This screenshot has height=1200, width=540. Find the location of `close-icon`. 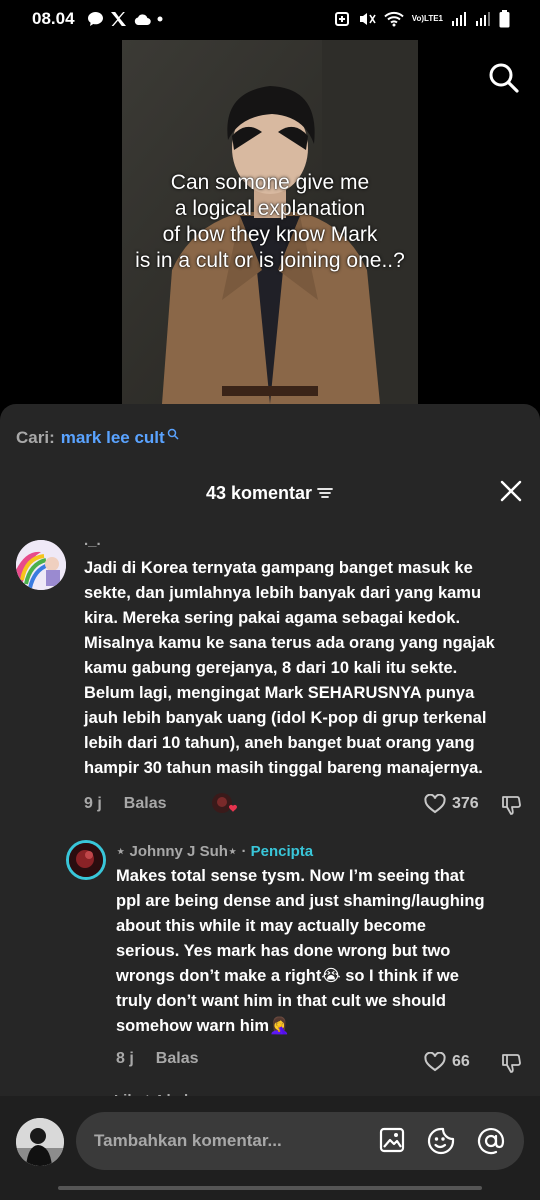

close-icon is located at coordinates (511, 491).